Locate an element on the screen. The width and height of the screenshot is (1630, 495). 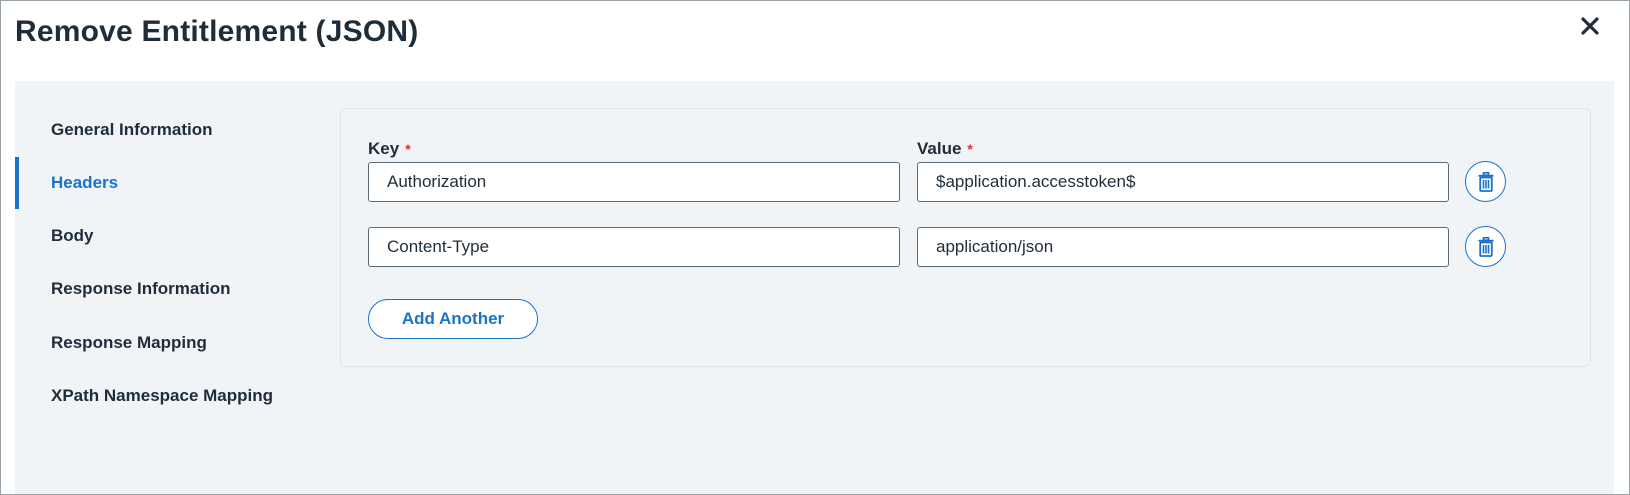
nav-item-label: Response Mapping is located at coordinates (129, 342).